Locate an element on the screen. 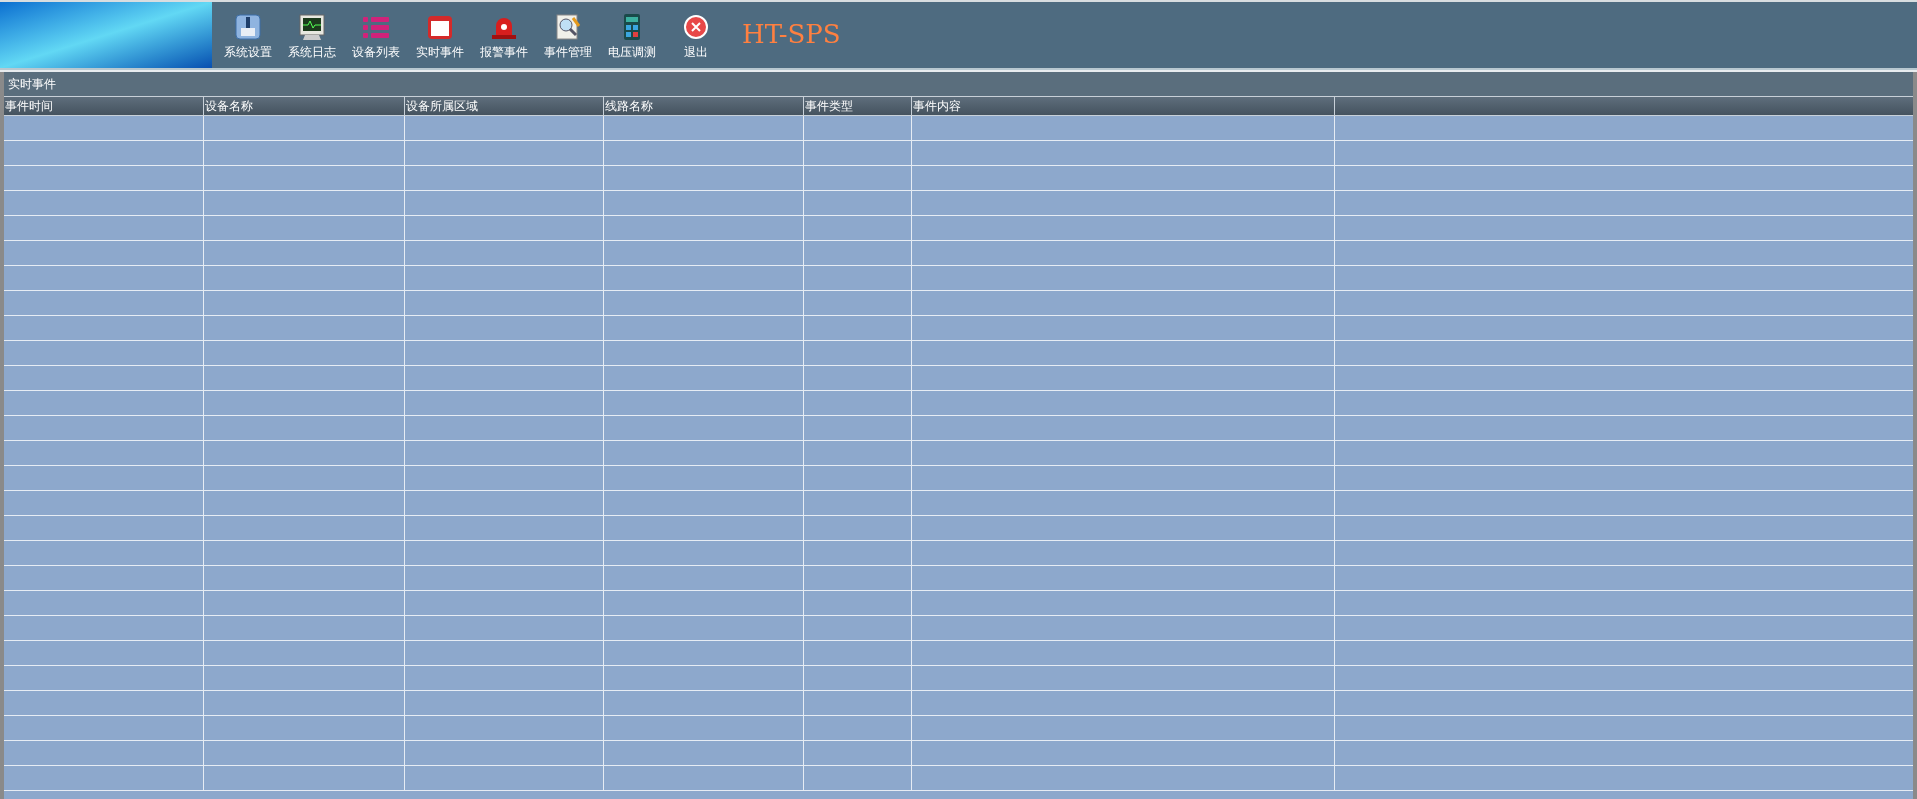  column-header: 事件内容 is located at coordinates (1123, 106).